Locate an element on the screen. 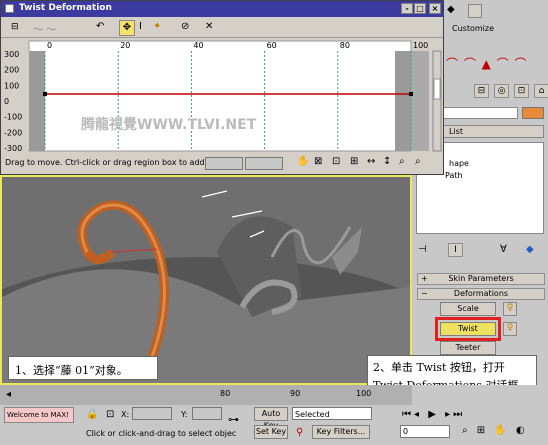  key-mode-icon: ⚲ is located at coordinates (299, 432).